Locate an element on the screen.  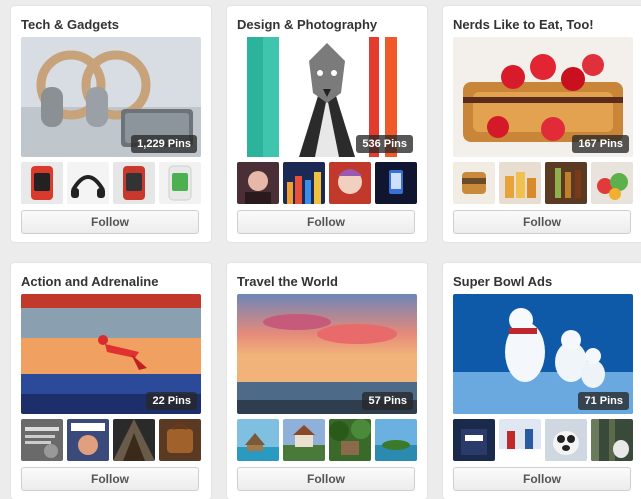
pin-count-badge: 167 Pins is located at coordinates (600, 144).